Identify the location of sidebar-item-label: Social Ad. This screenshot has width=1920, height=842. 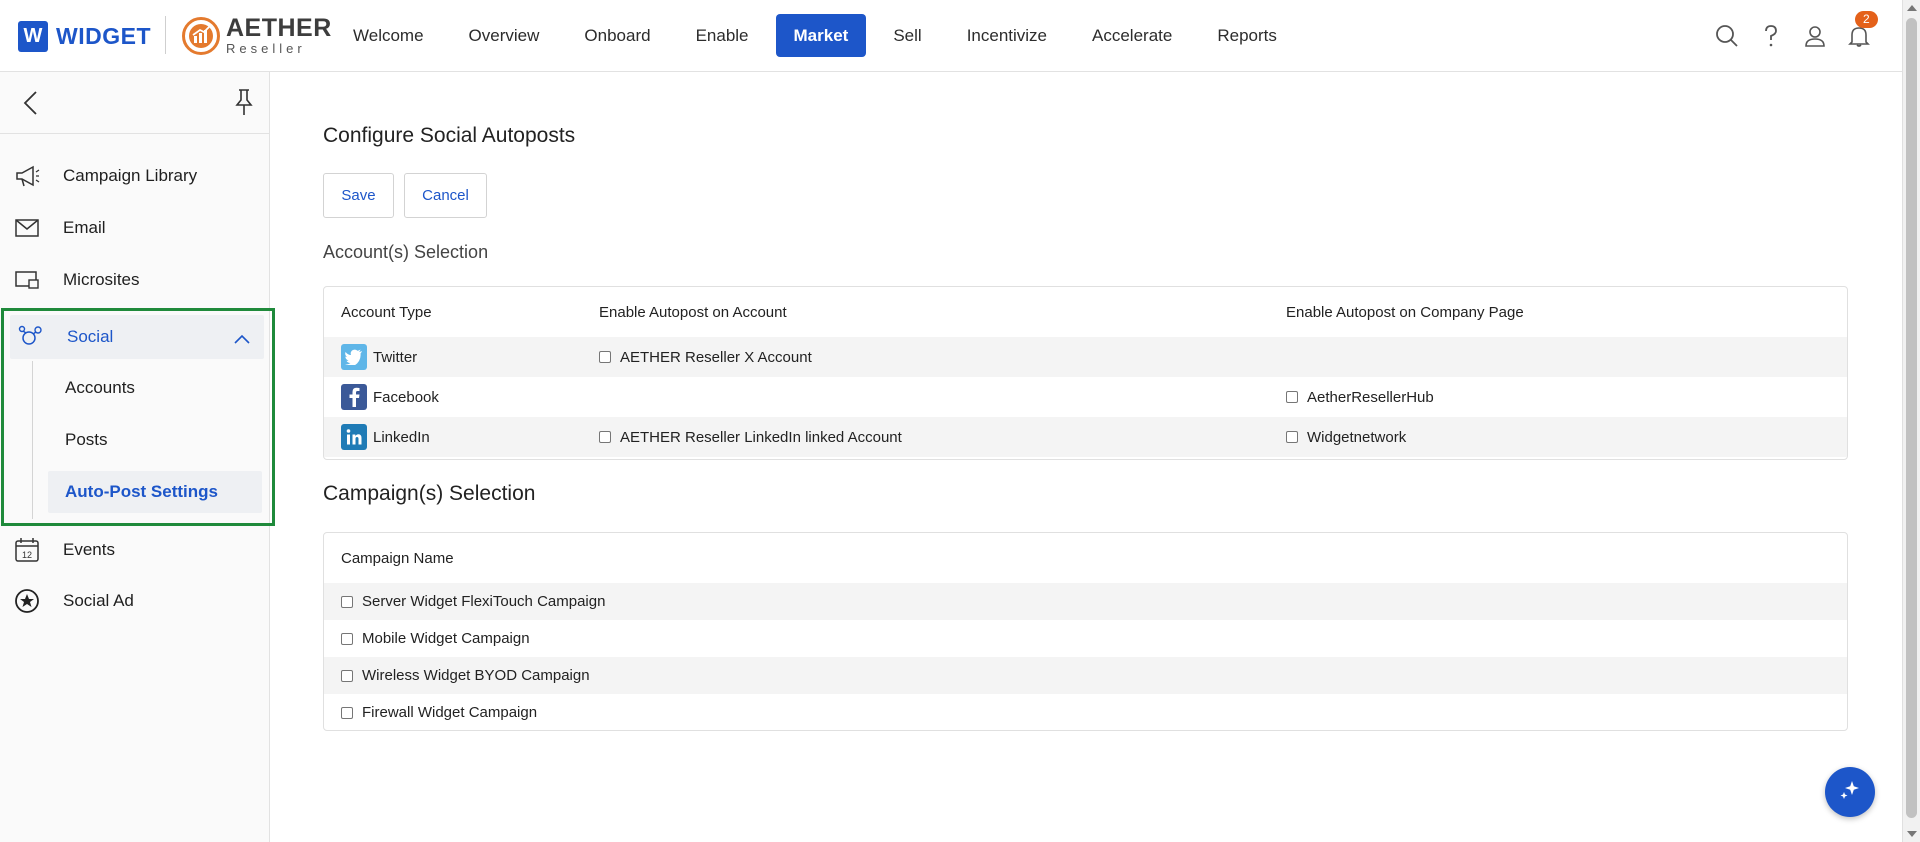
(98, 600).